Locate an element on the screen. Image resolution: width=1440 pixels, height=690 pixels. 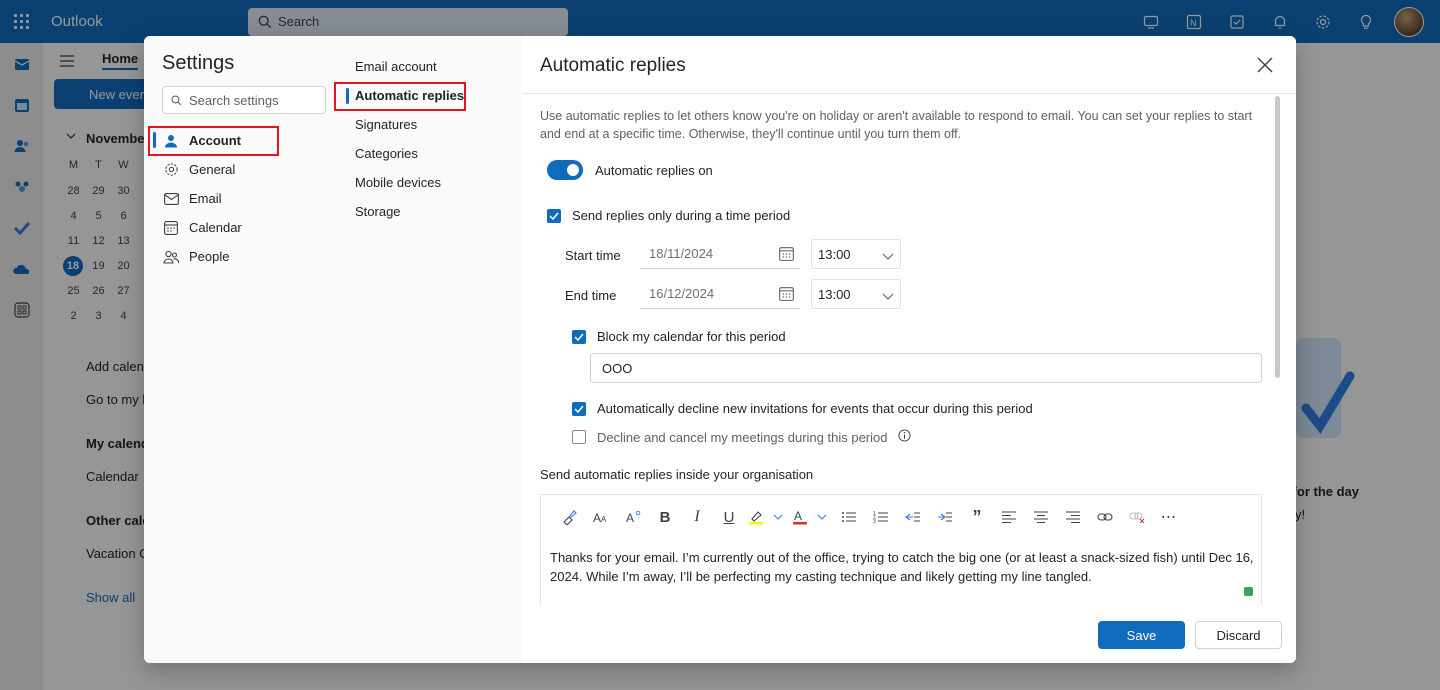
subject-value: OOO is located at coordinates (617, 368).